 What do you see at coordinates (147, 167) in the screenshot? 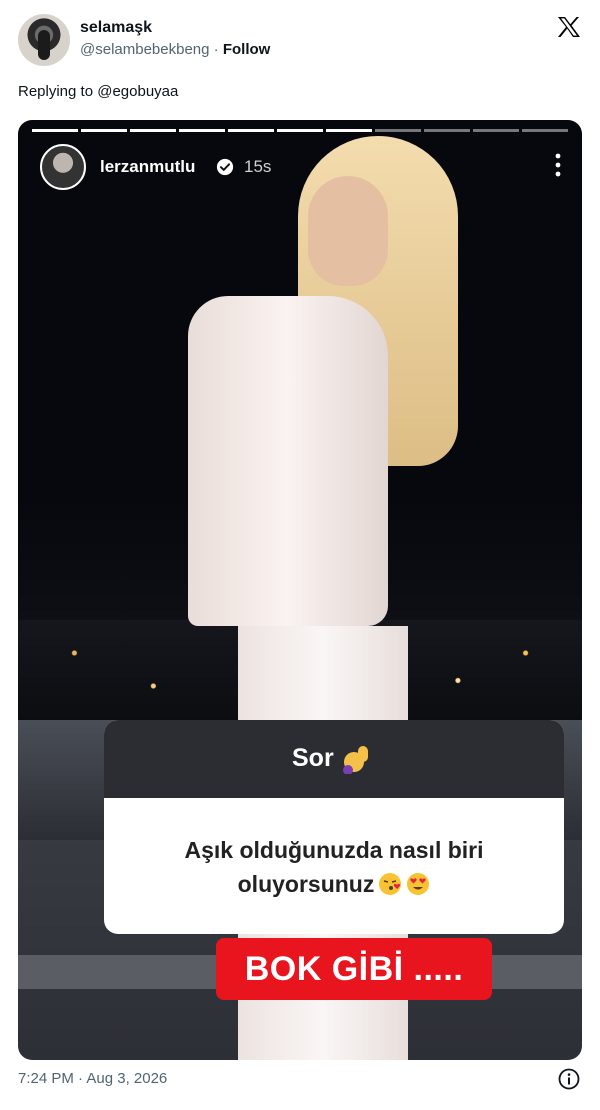
I see `story-username: lerzanmutlu` at bounding box center [147, 167].